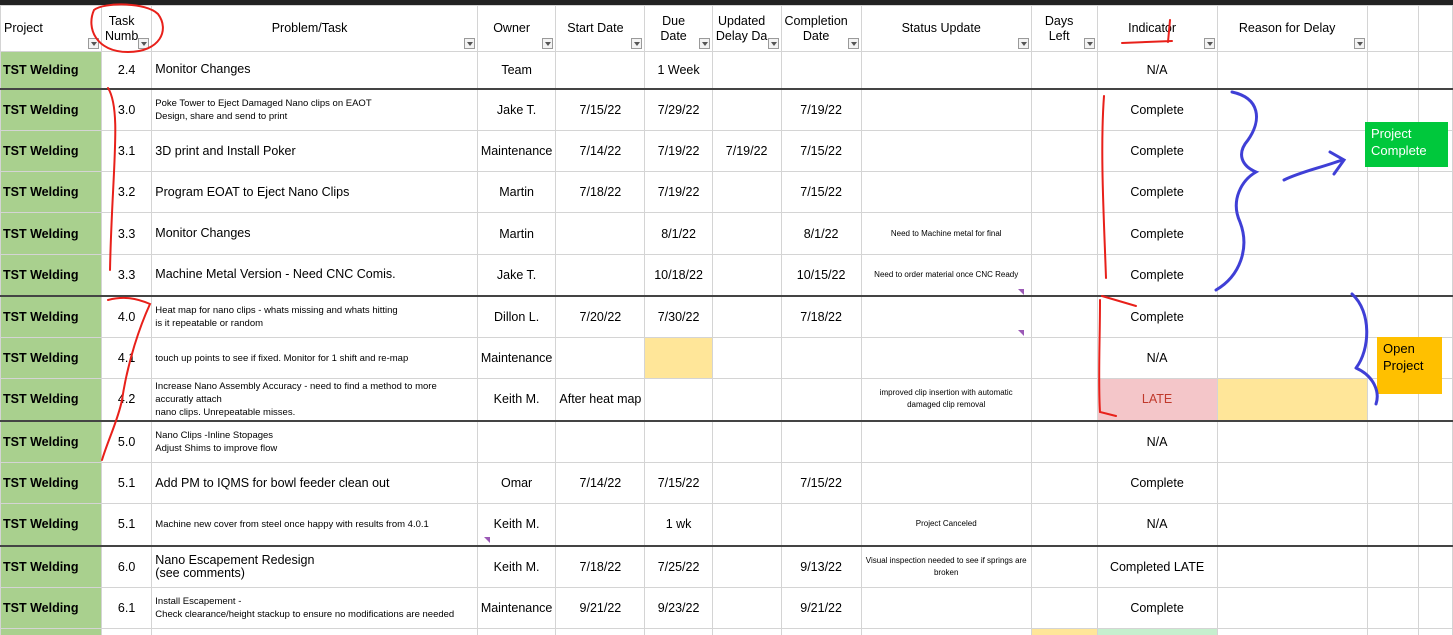  What do you see at coordinates (946, 233) in the screenshot?
I see `cell-status: Need to Machine metal for final` at bounding box center [946, 233].